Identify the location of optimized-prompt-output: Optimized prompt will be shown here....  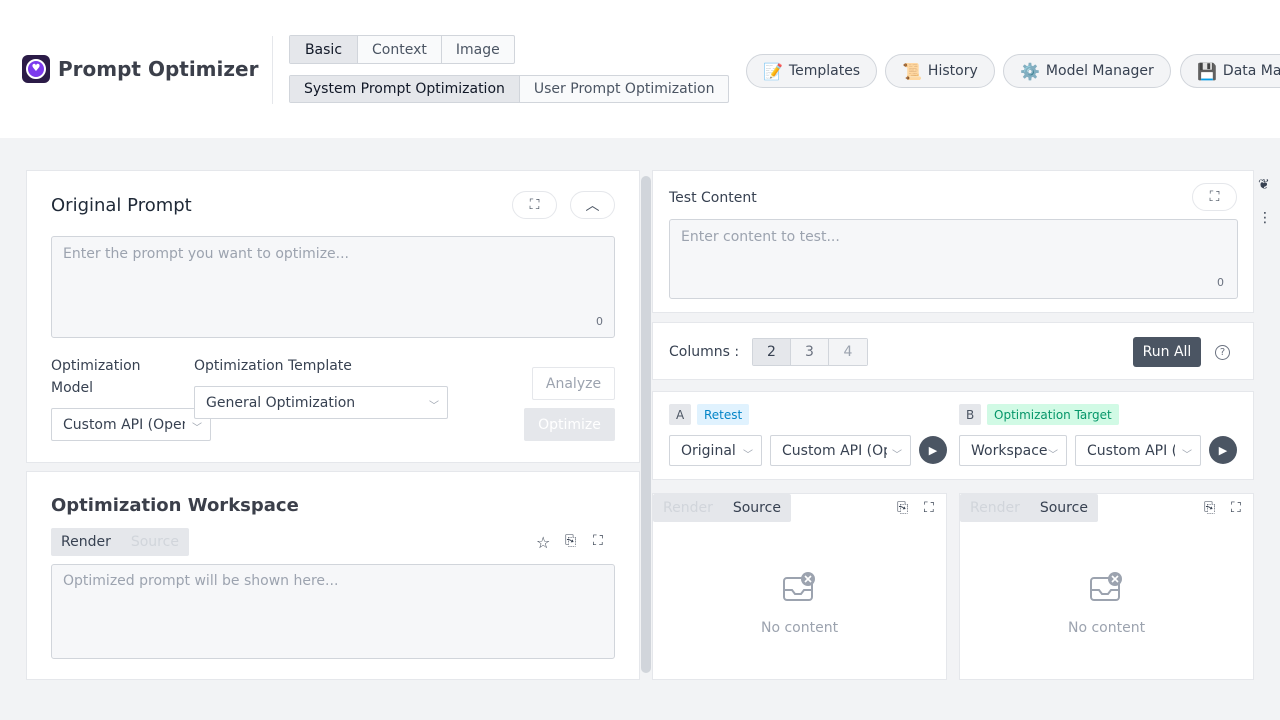
(333, 611).